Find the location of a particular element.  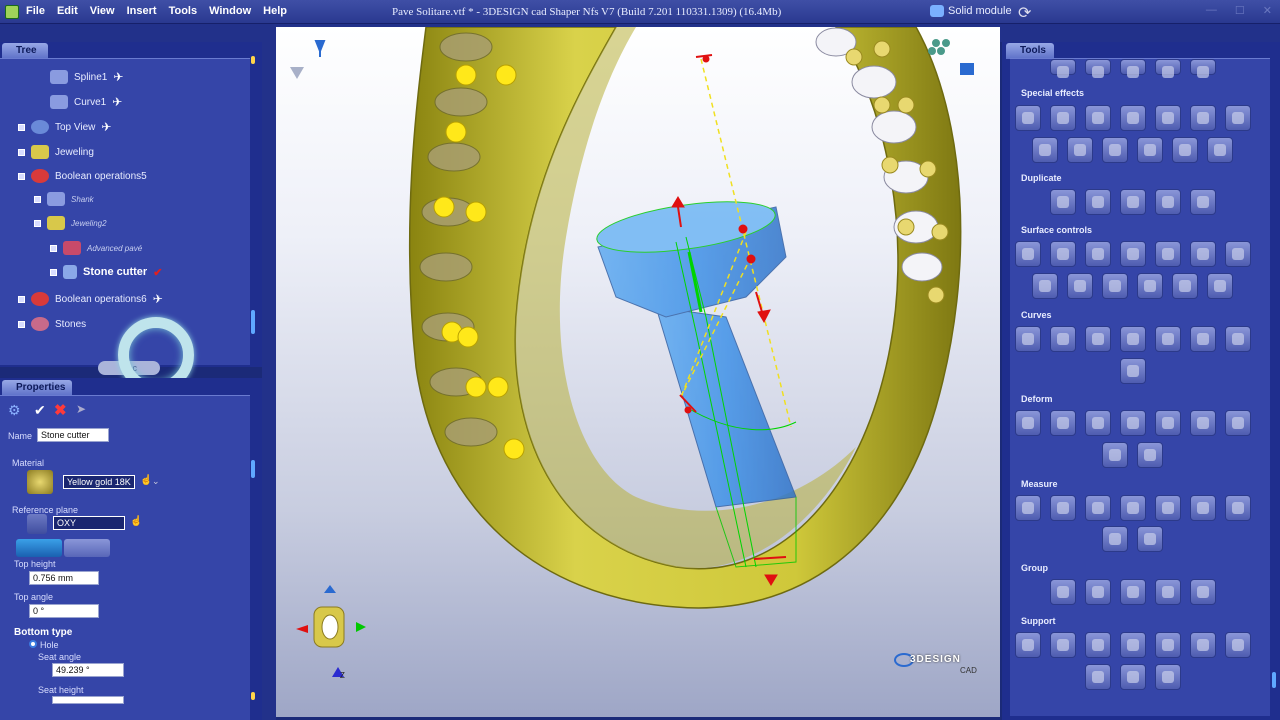

tree-item-jeweling: Jeweling is located at coordinates (56, 152).